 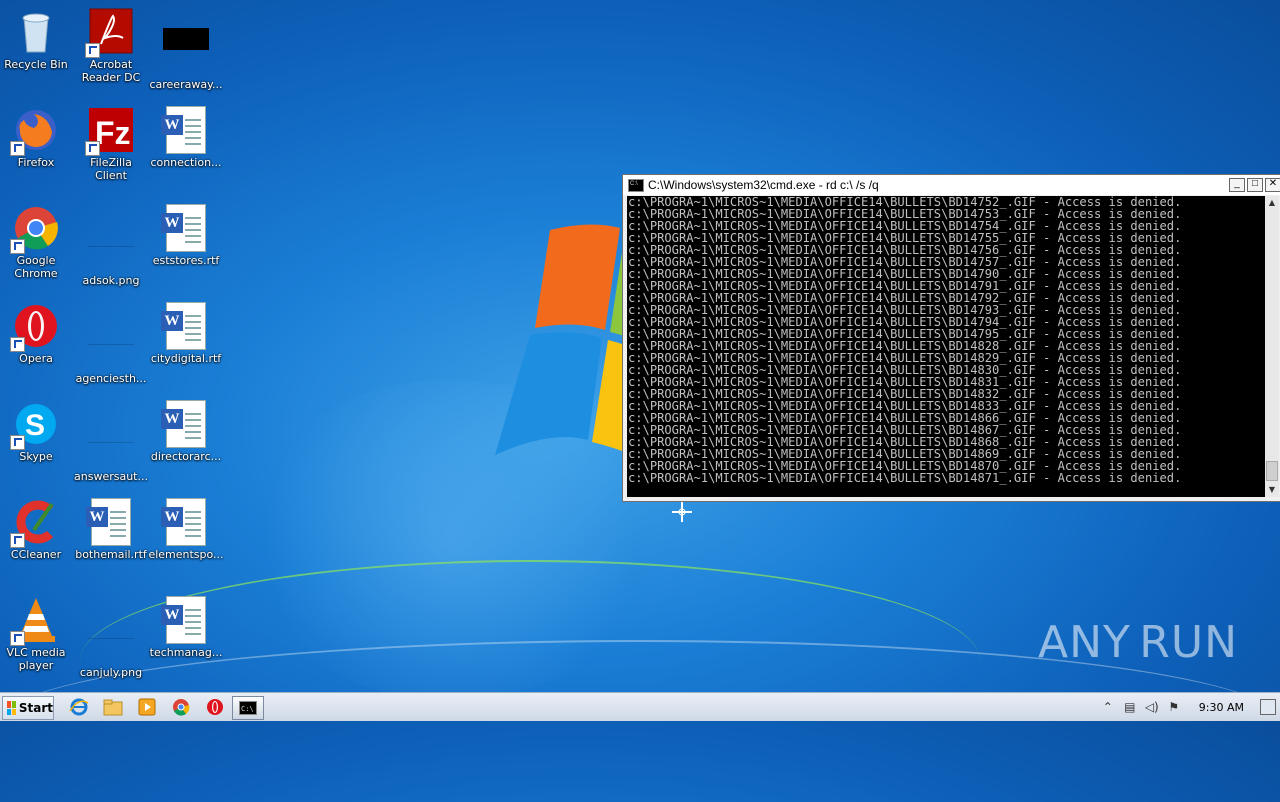 I want to click on skype-icon: S, so click(x=36, y=424).